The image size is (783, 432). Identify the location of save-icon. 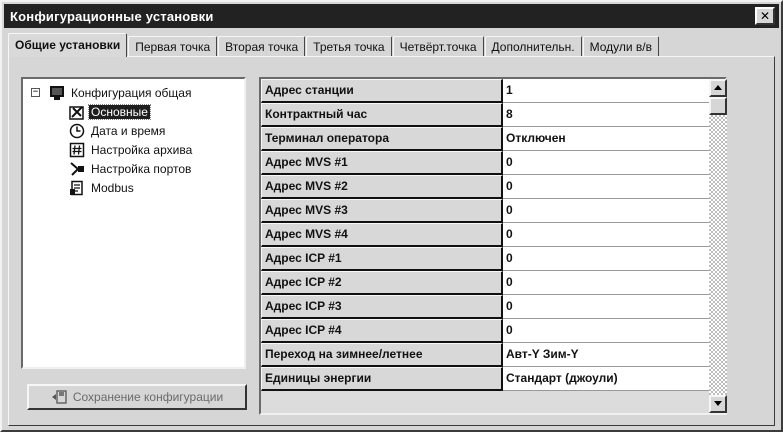
(59, 397).